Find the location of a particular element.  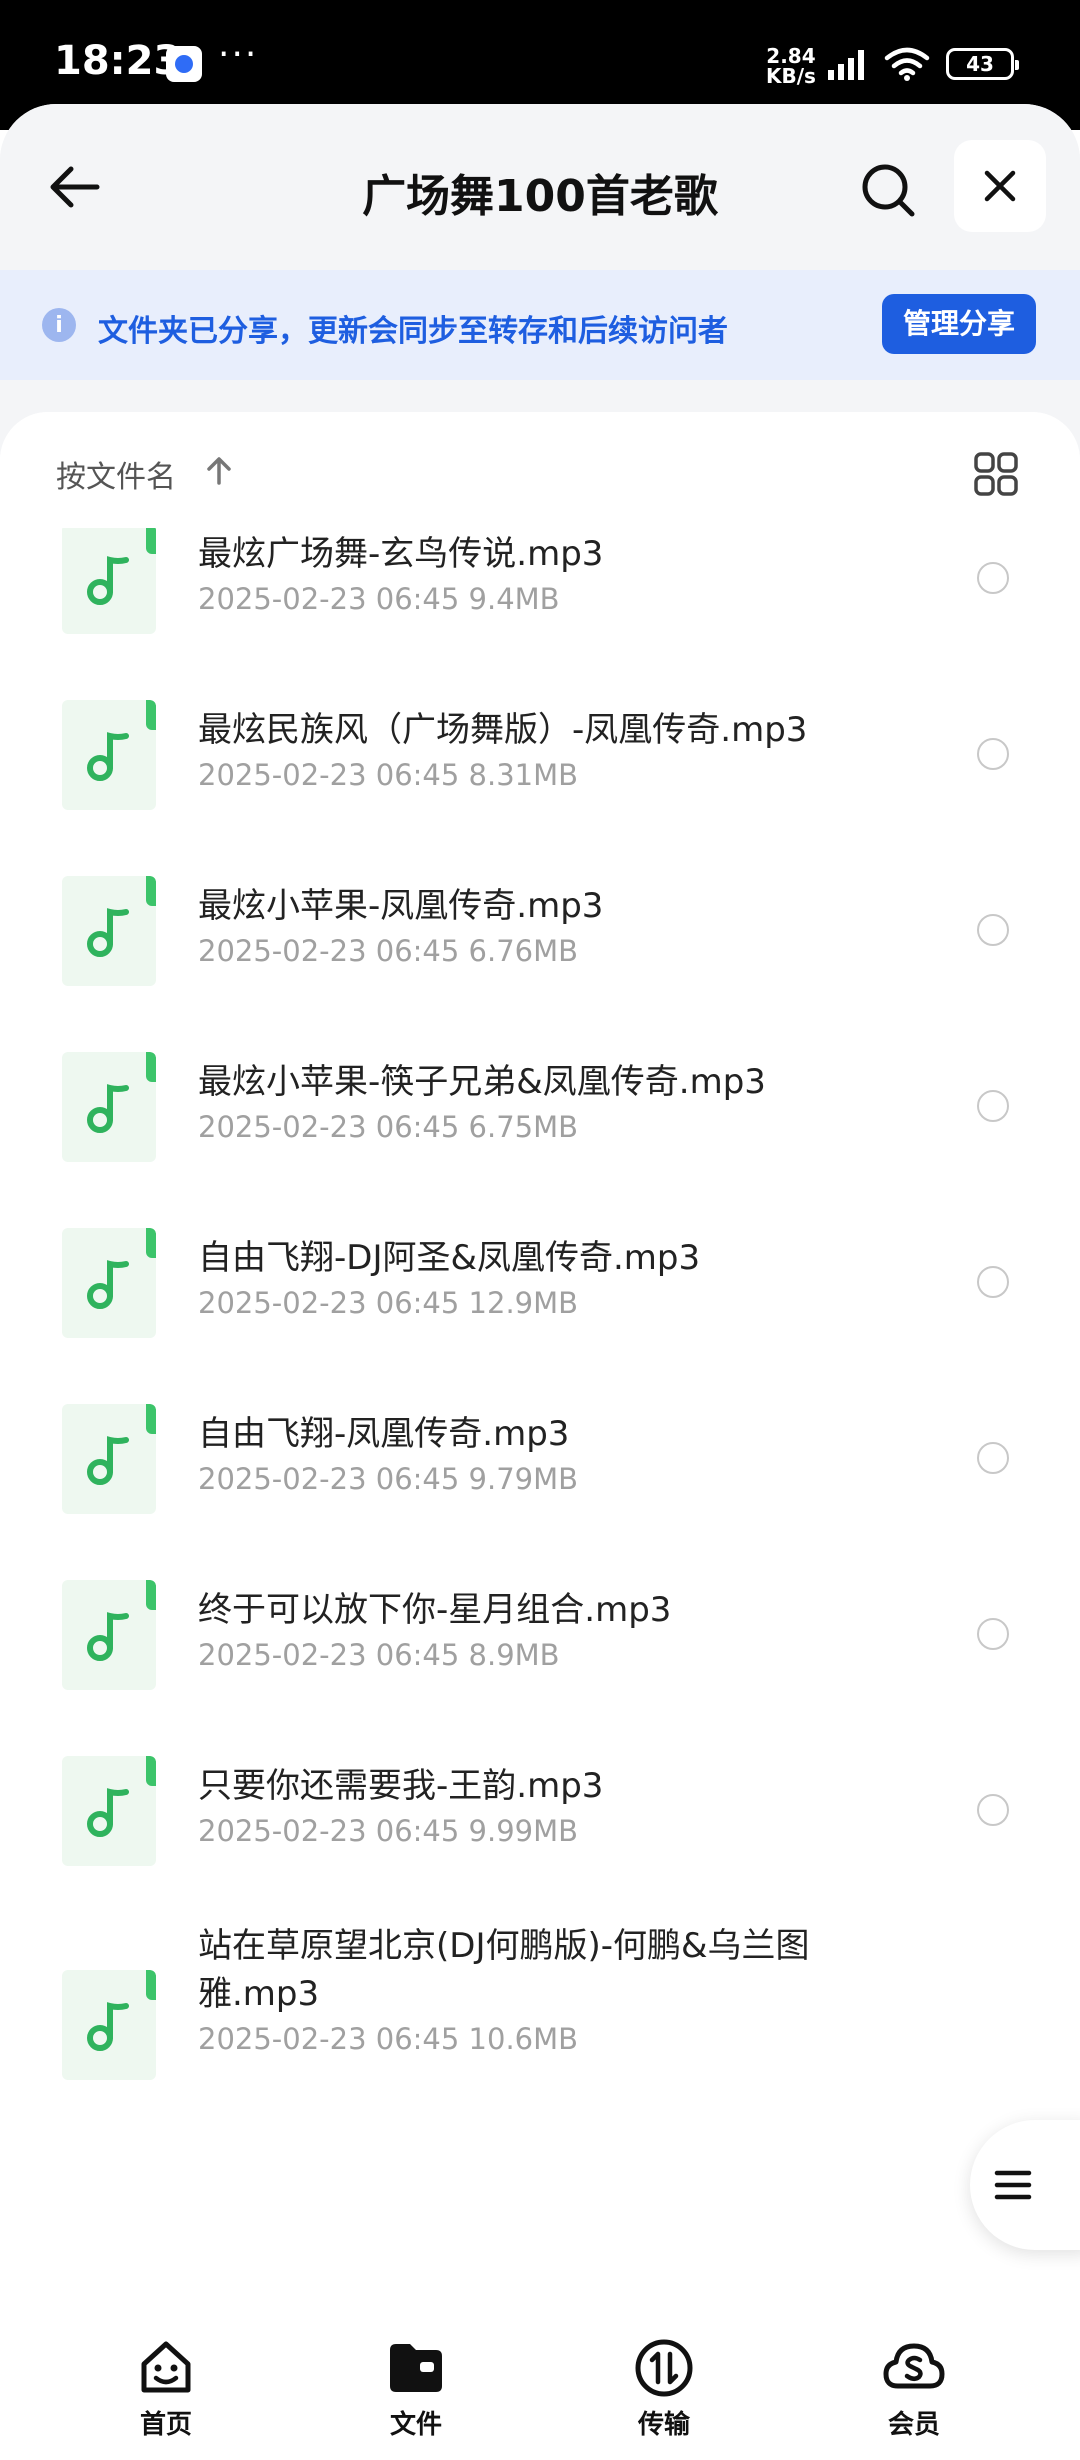

nav-files: 文件 is located at coordinates (416, 2396).